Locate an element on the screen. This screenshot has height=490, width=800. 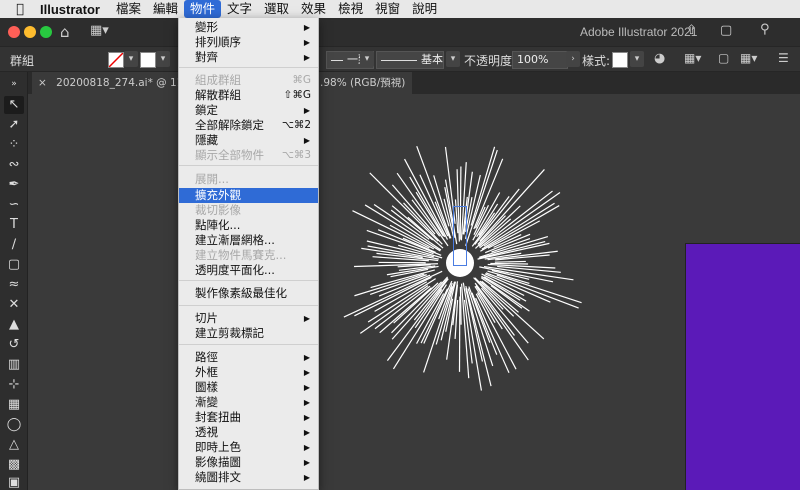
menu-item-label: 即時上色 is located at coordinates (218, 447).